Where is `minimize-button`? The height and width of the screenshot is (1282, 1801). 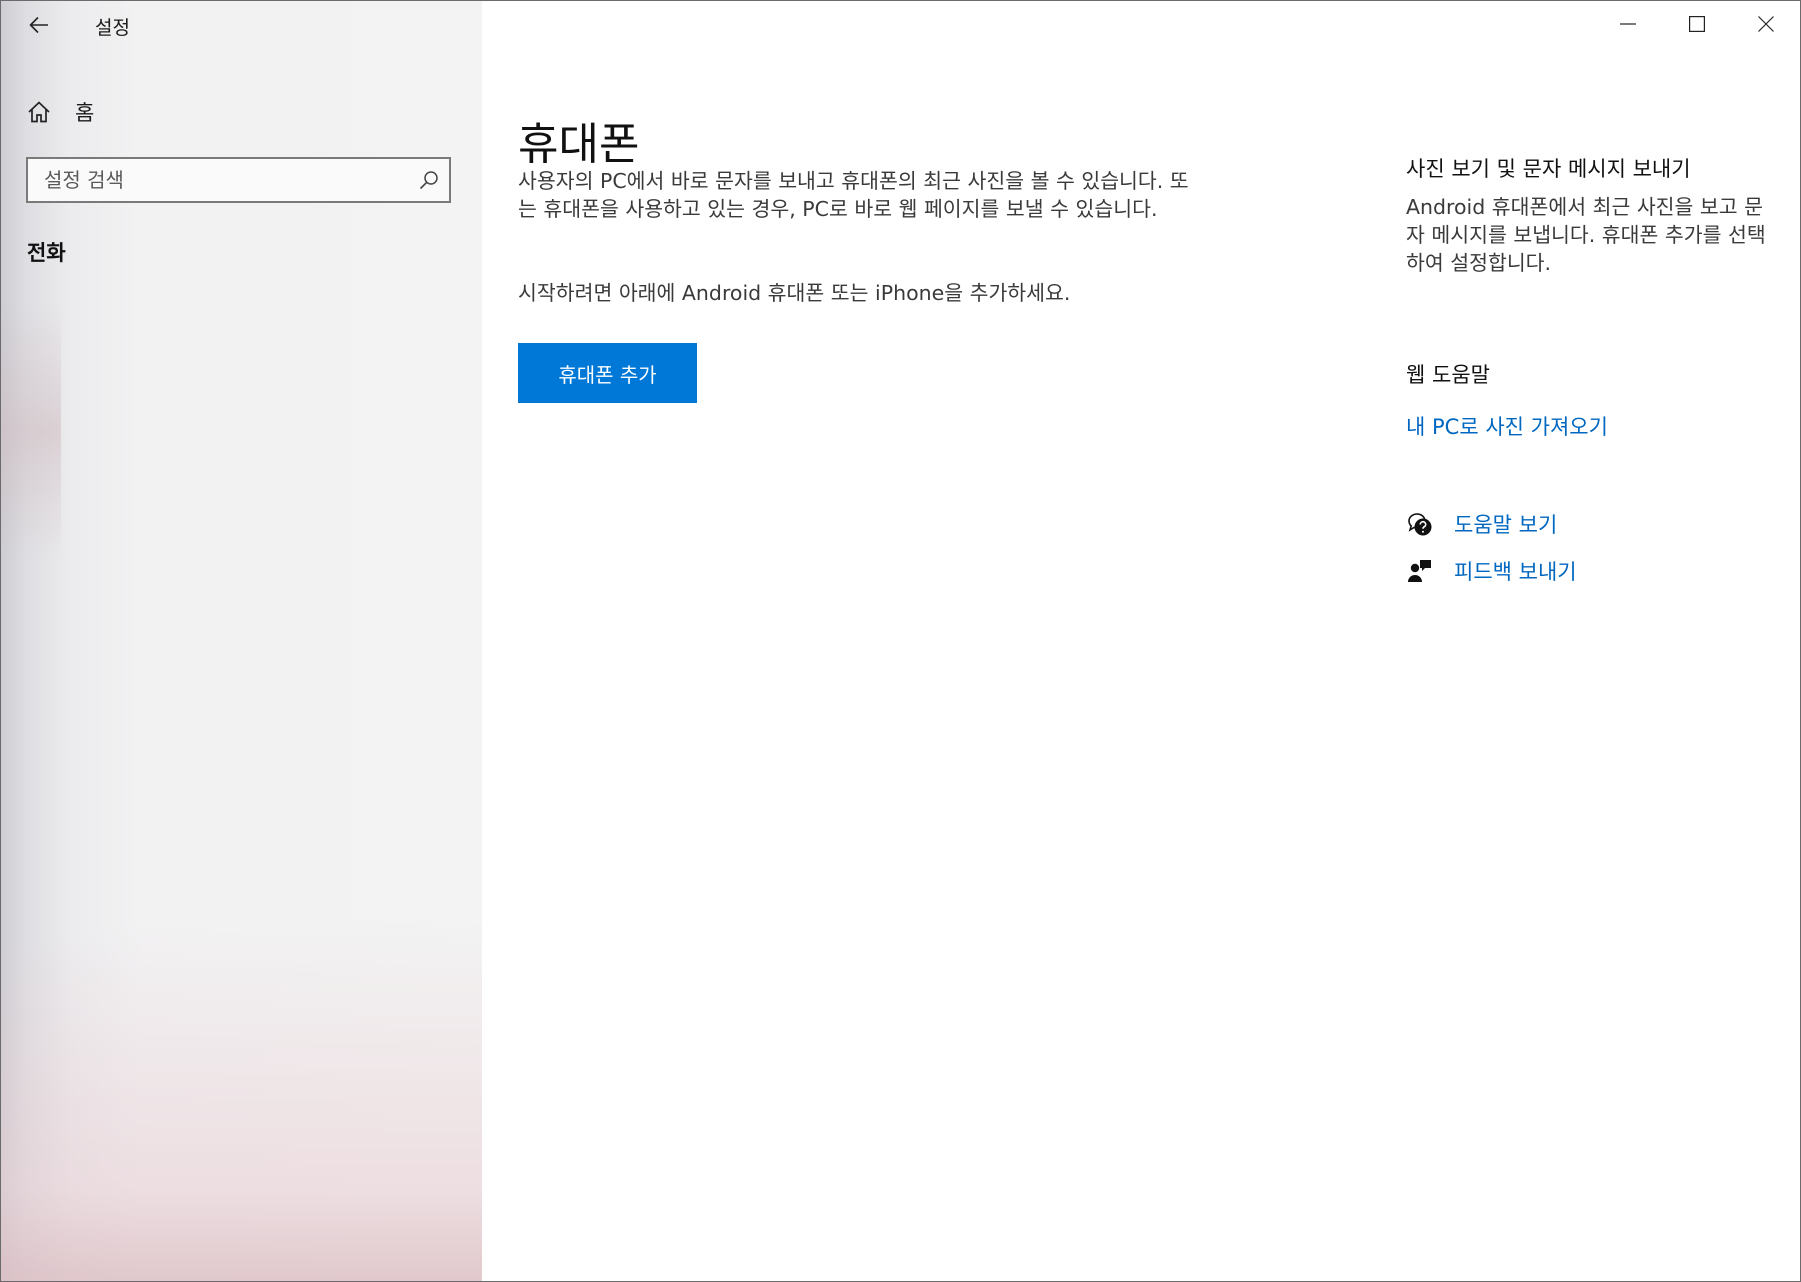 minimize-button is located at coordinates (1627, 26).